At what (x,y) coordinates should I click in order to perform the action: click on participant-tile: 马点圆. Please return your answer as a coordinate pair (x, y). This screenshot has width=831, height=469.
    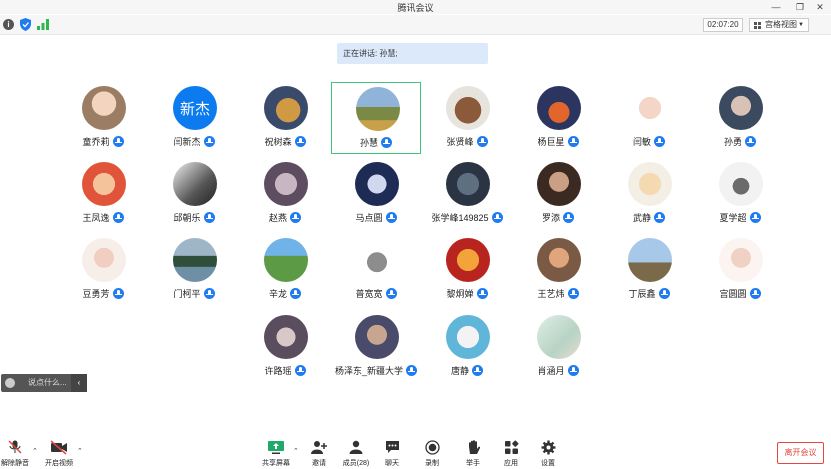
    Looking at the image, I should click on (376, 194).